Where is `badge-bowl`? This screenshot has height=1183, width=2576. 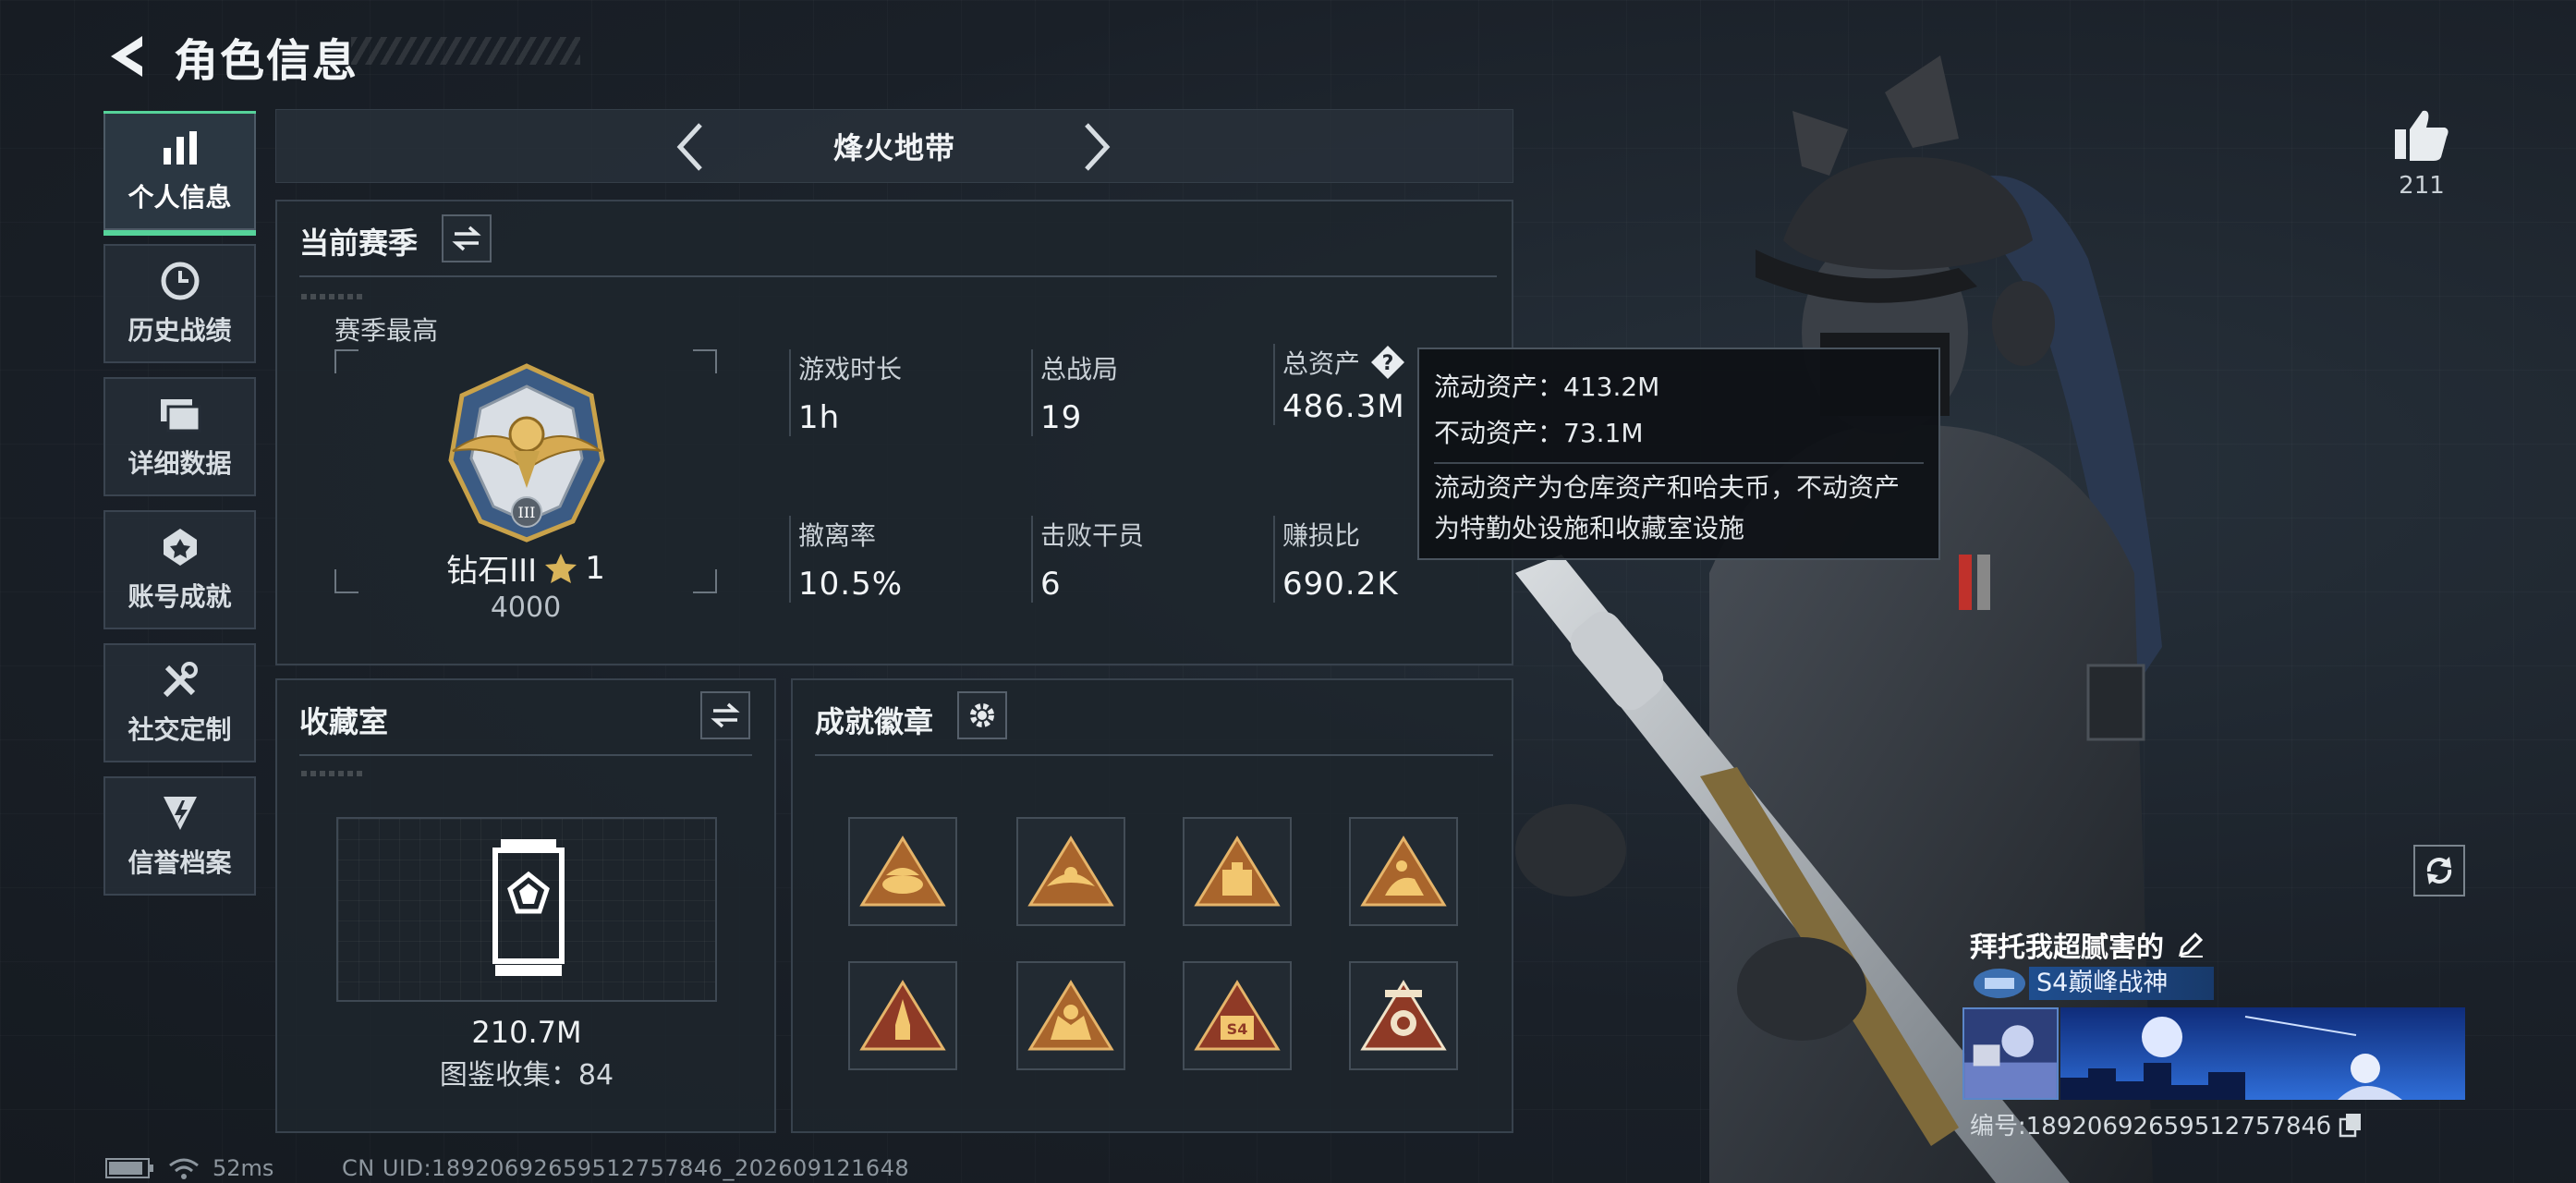 badge-bowl is located at coordinates (902, 871).